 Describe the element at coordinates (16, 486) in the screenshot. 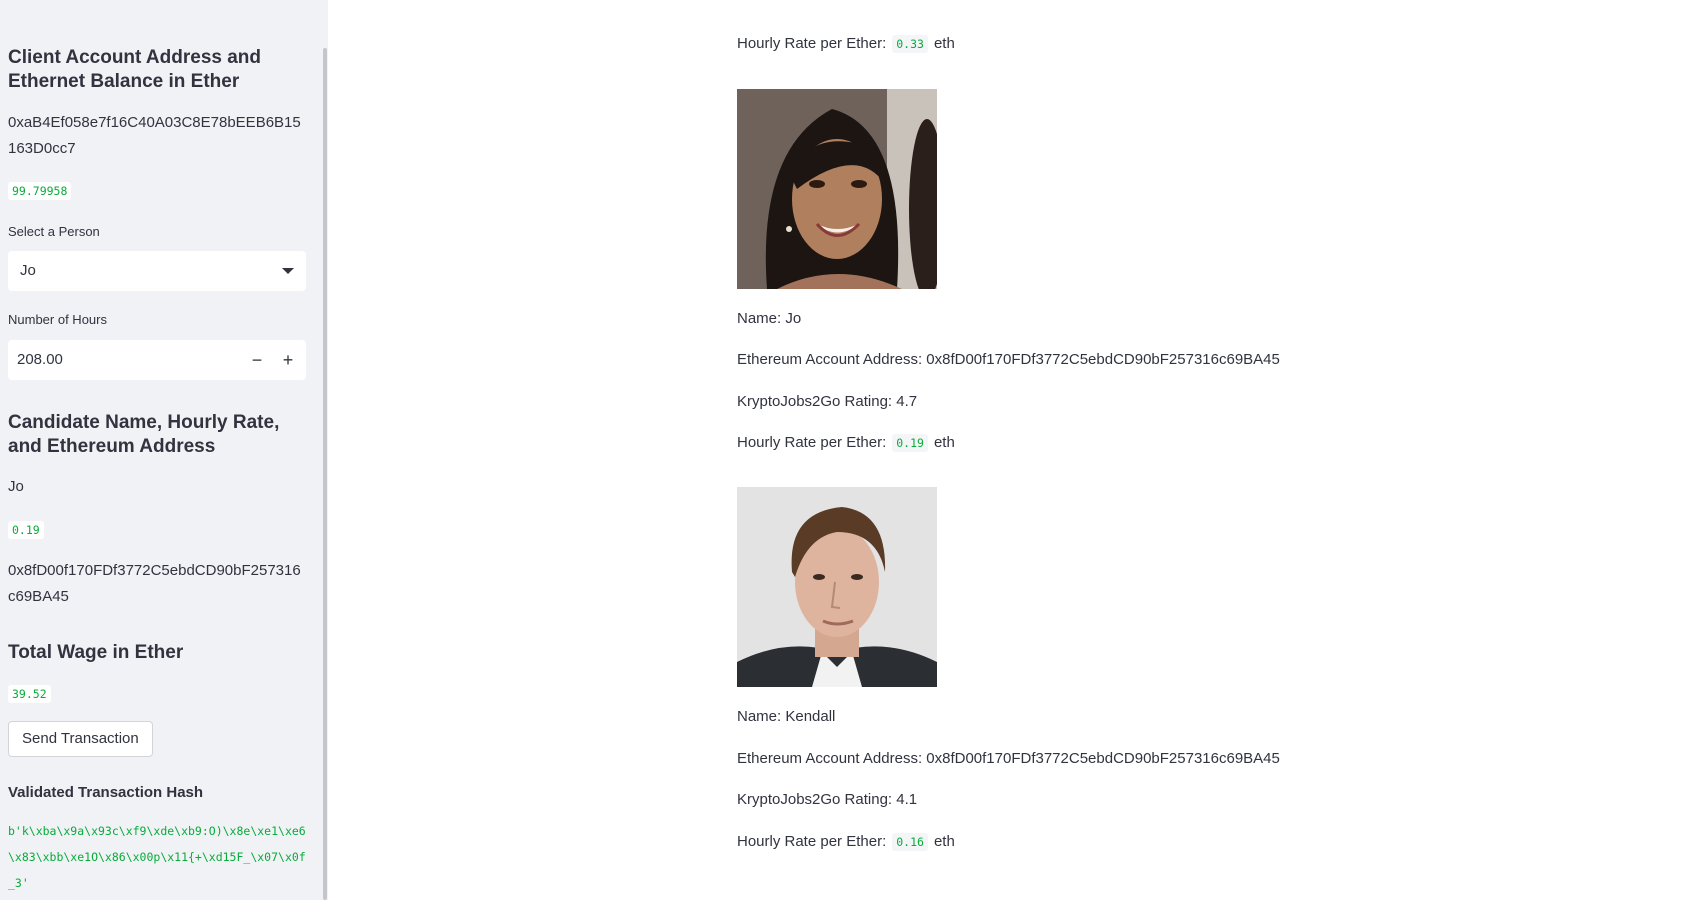

I see `candidate-name: Jo` at that location.